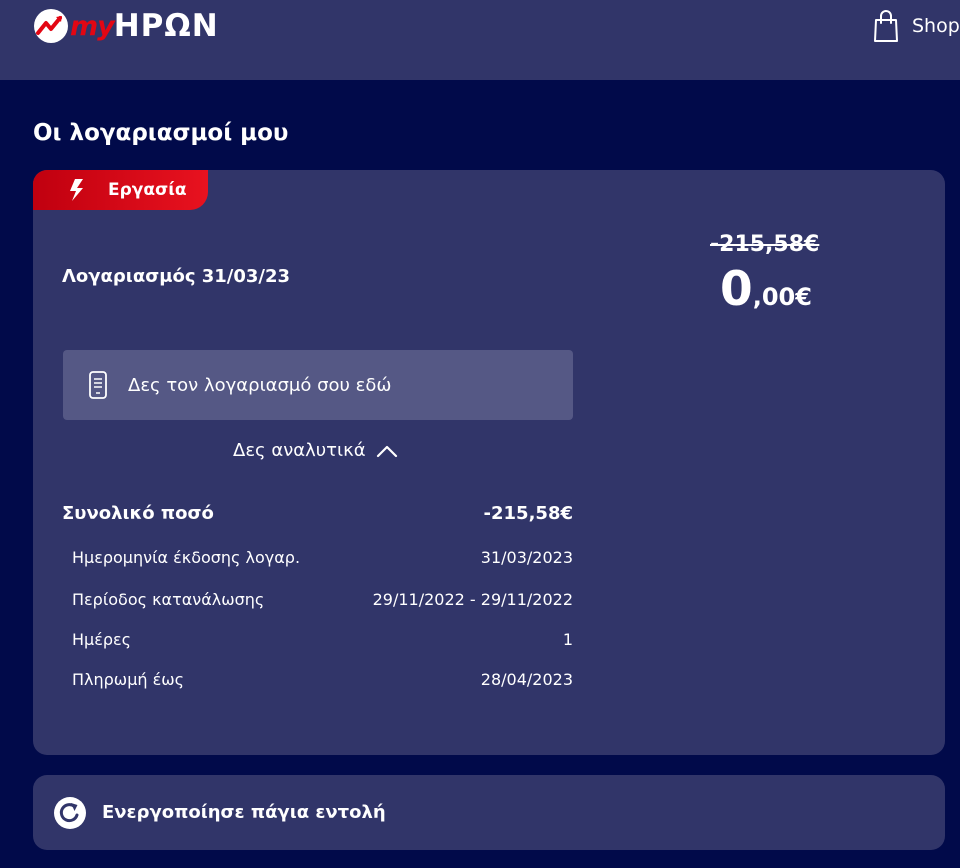 The image size is (960, 868). Describe the element at coordinates (299, 450) in the screenshot. I see `details-toggle-label: Δες αναλυτικά` at that location.